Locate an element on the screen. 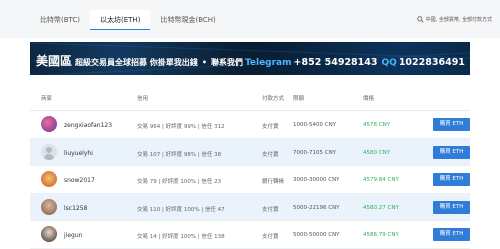  user-stats: 交易 79 | 好評度 100% | 信任 23 is located at coordinates (179, 182).